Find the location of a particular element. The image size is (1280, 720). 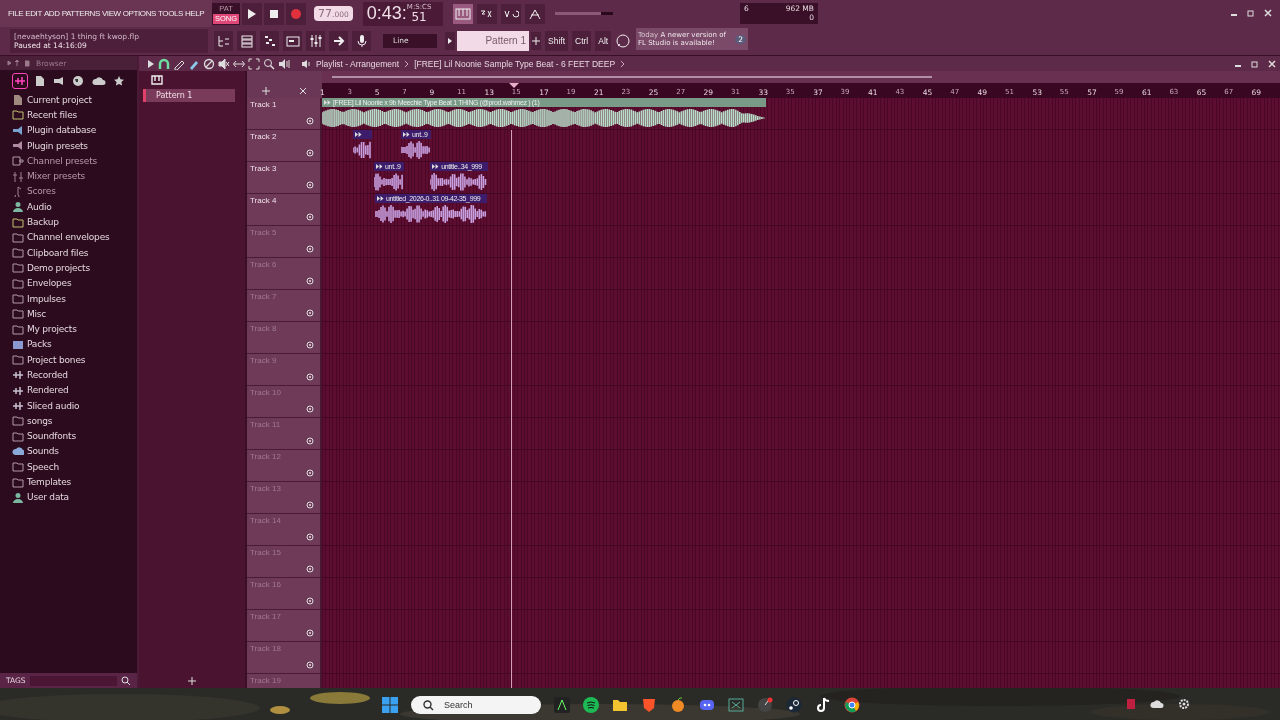

browser-item: My projects is located at coordinates (74, 329).